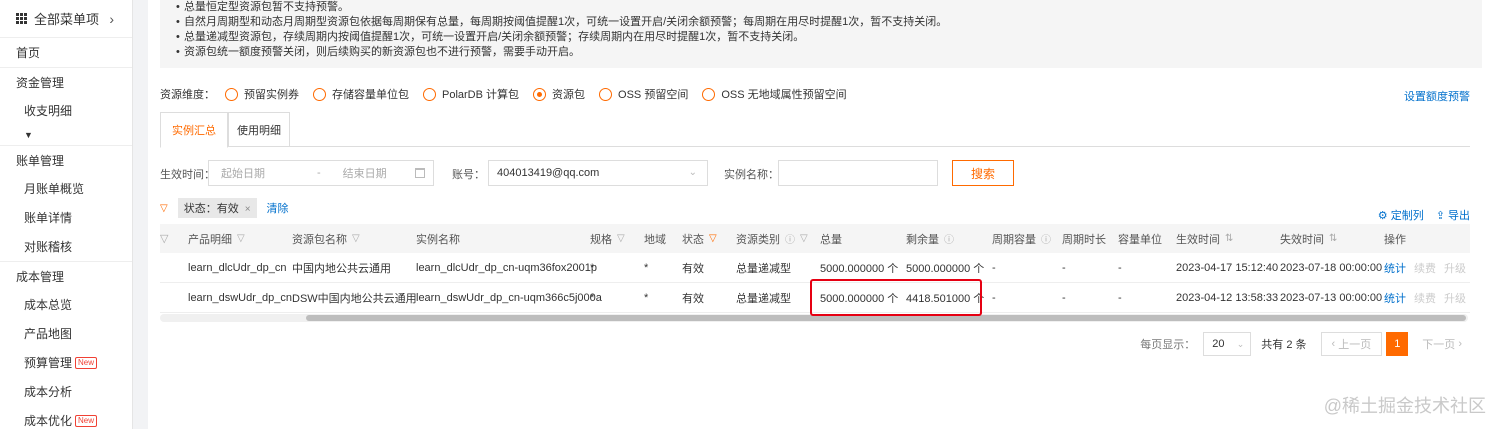  I want to click on col-pkg-name: 资源包名称 ▽, so click(326, 238).